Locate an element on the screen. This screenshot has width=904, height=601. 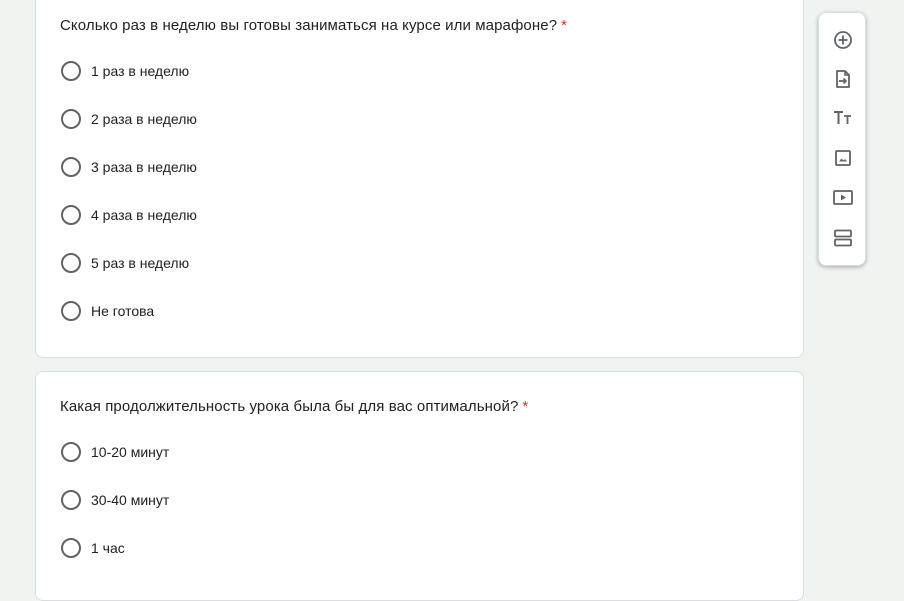
option-label: Не готова is located at coordinates (123, 311).